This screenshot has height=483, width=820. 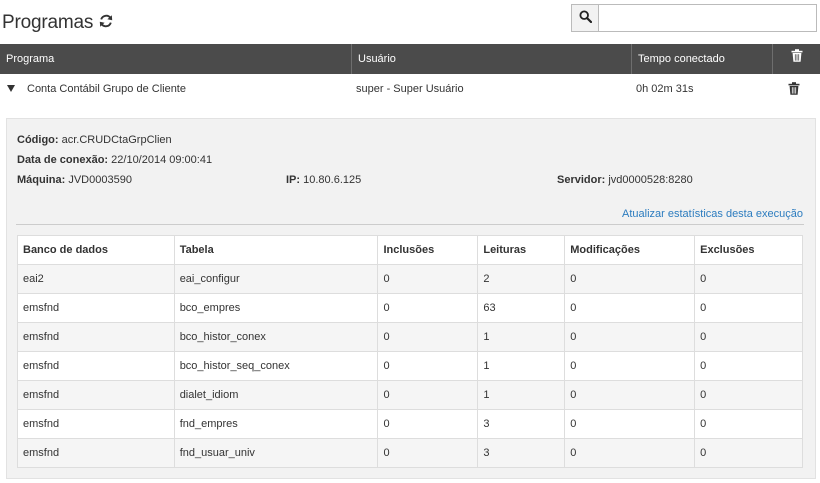 I want to click on detail-servidor-value: jvd0000528:8280, so click(x=650, y=180).